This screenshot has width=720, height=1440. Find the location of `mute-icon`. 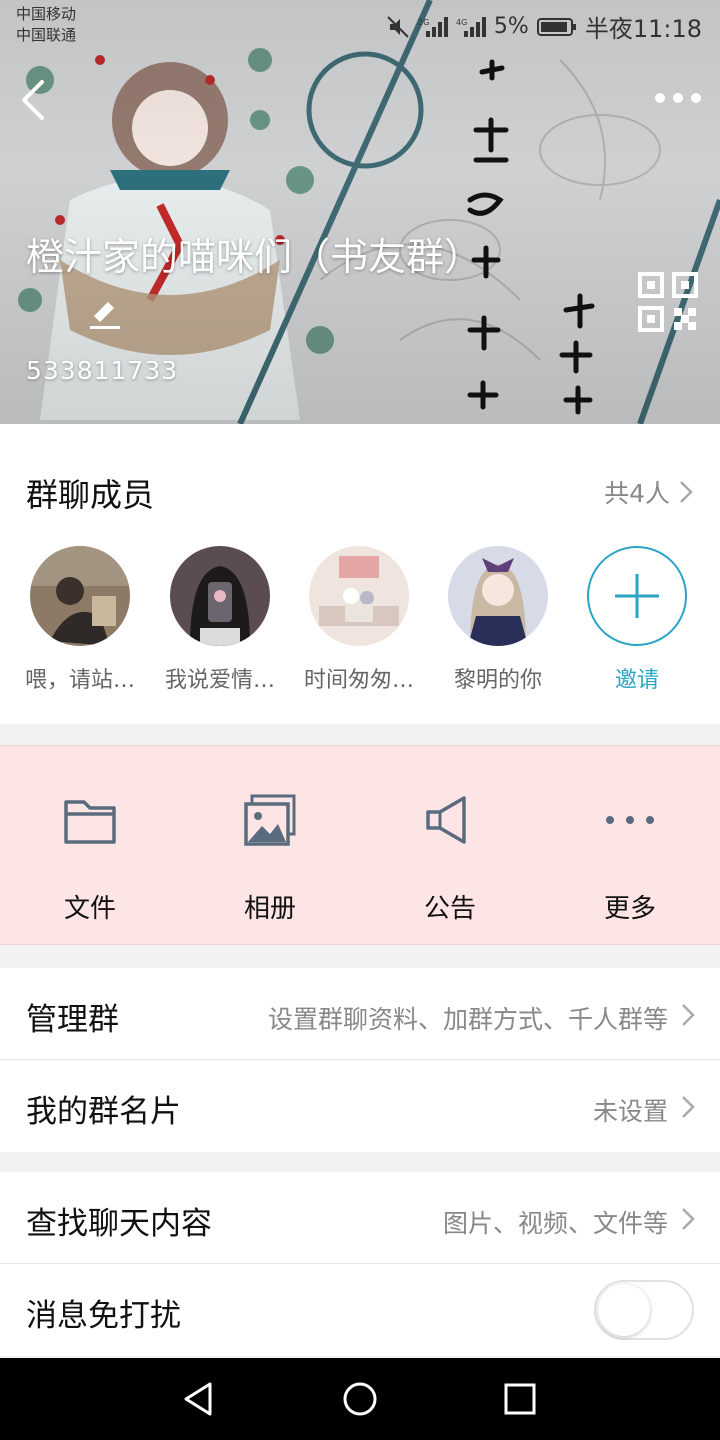

mute-icon is located at coordinates (398, 26).